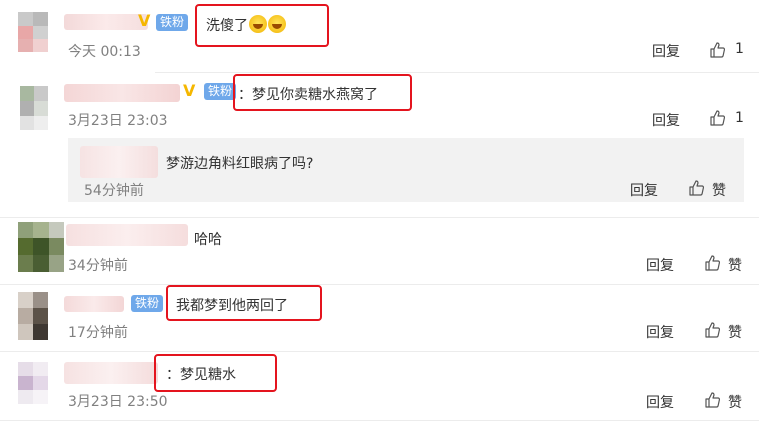  I want to click on comment-time: 3月23日 23:03, so click(118, 121).